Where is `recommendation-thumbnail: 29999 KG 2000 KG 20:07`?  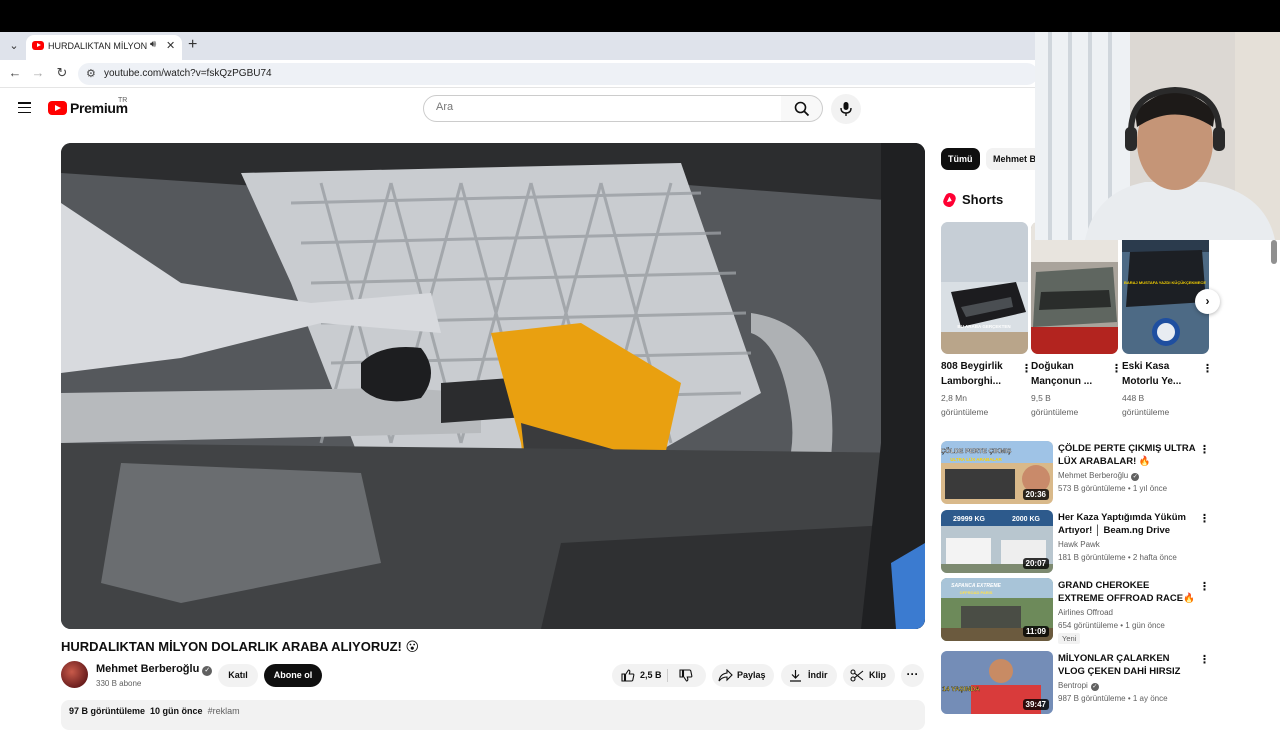
recommendation-thumbnail: 29999 KG 2000 KG 20:07 is located at coordinates (997, 541).